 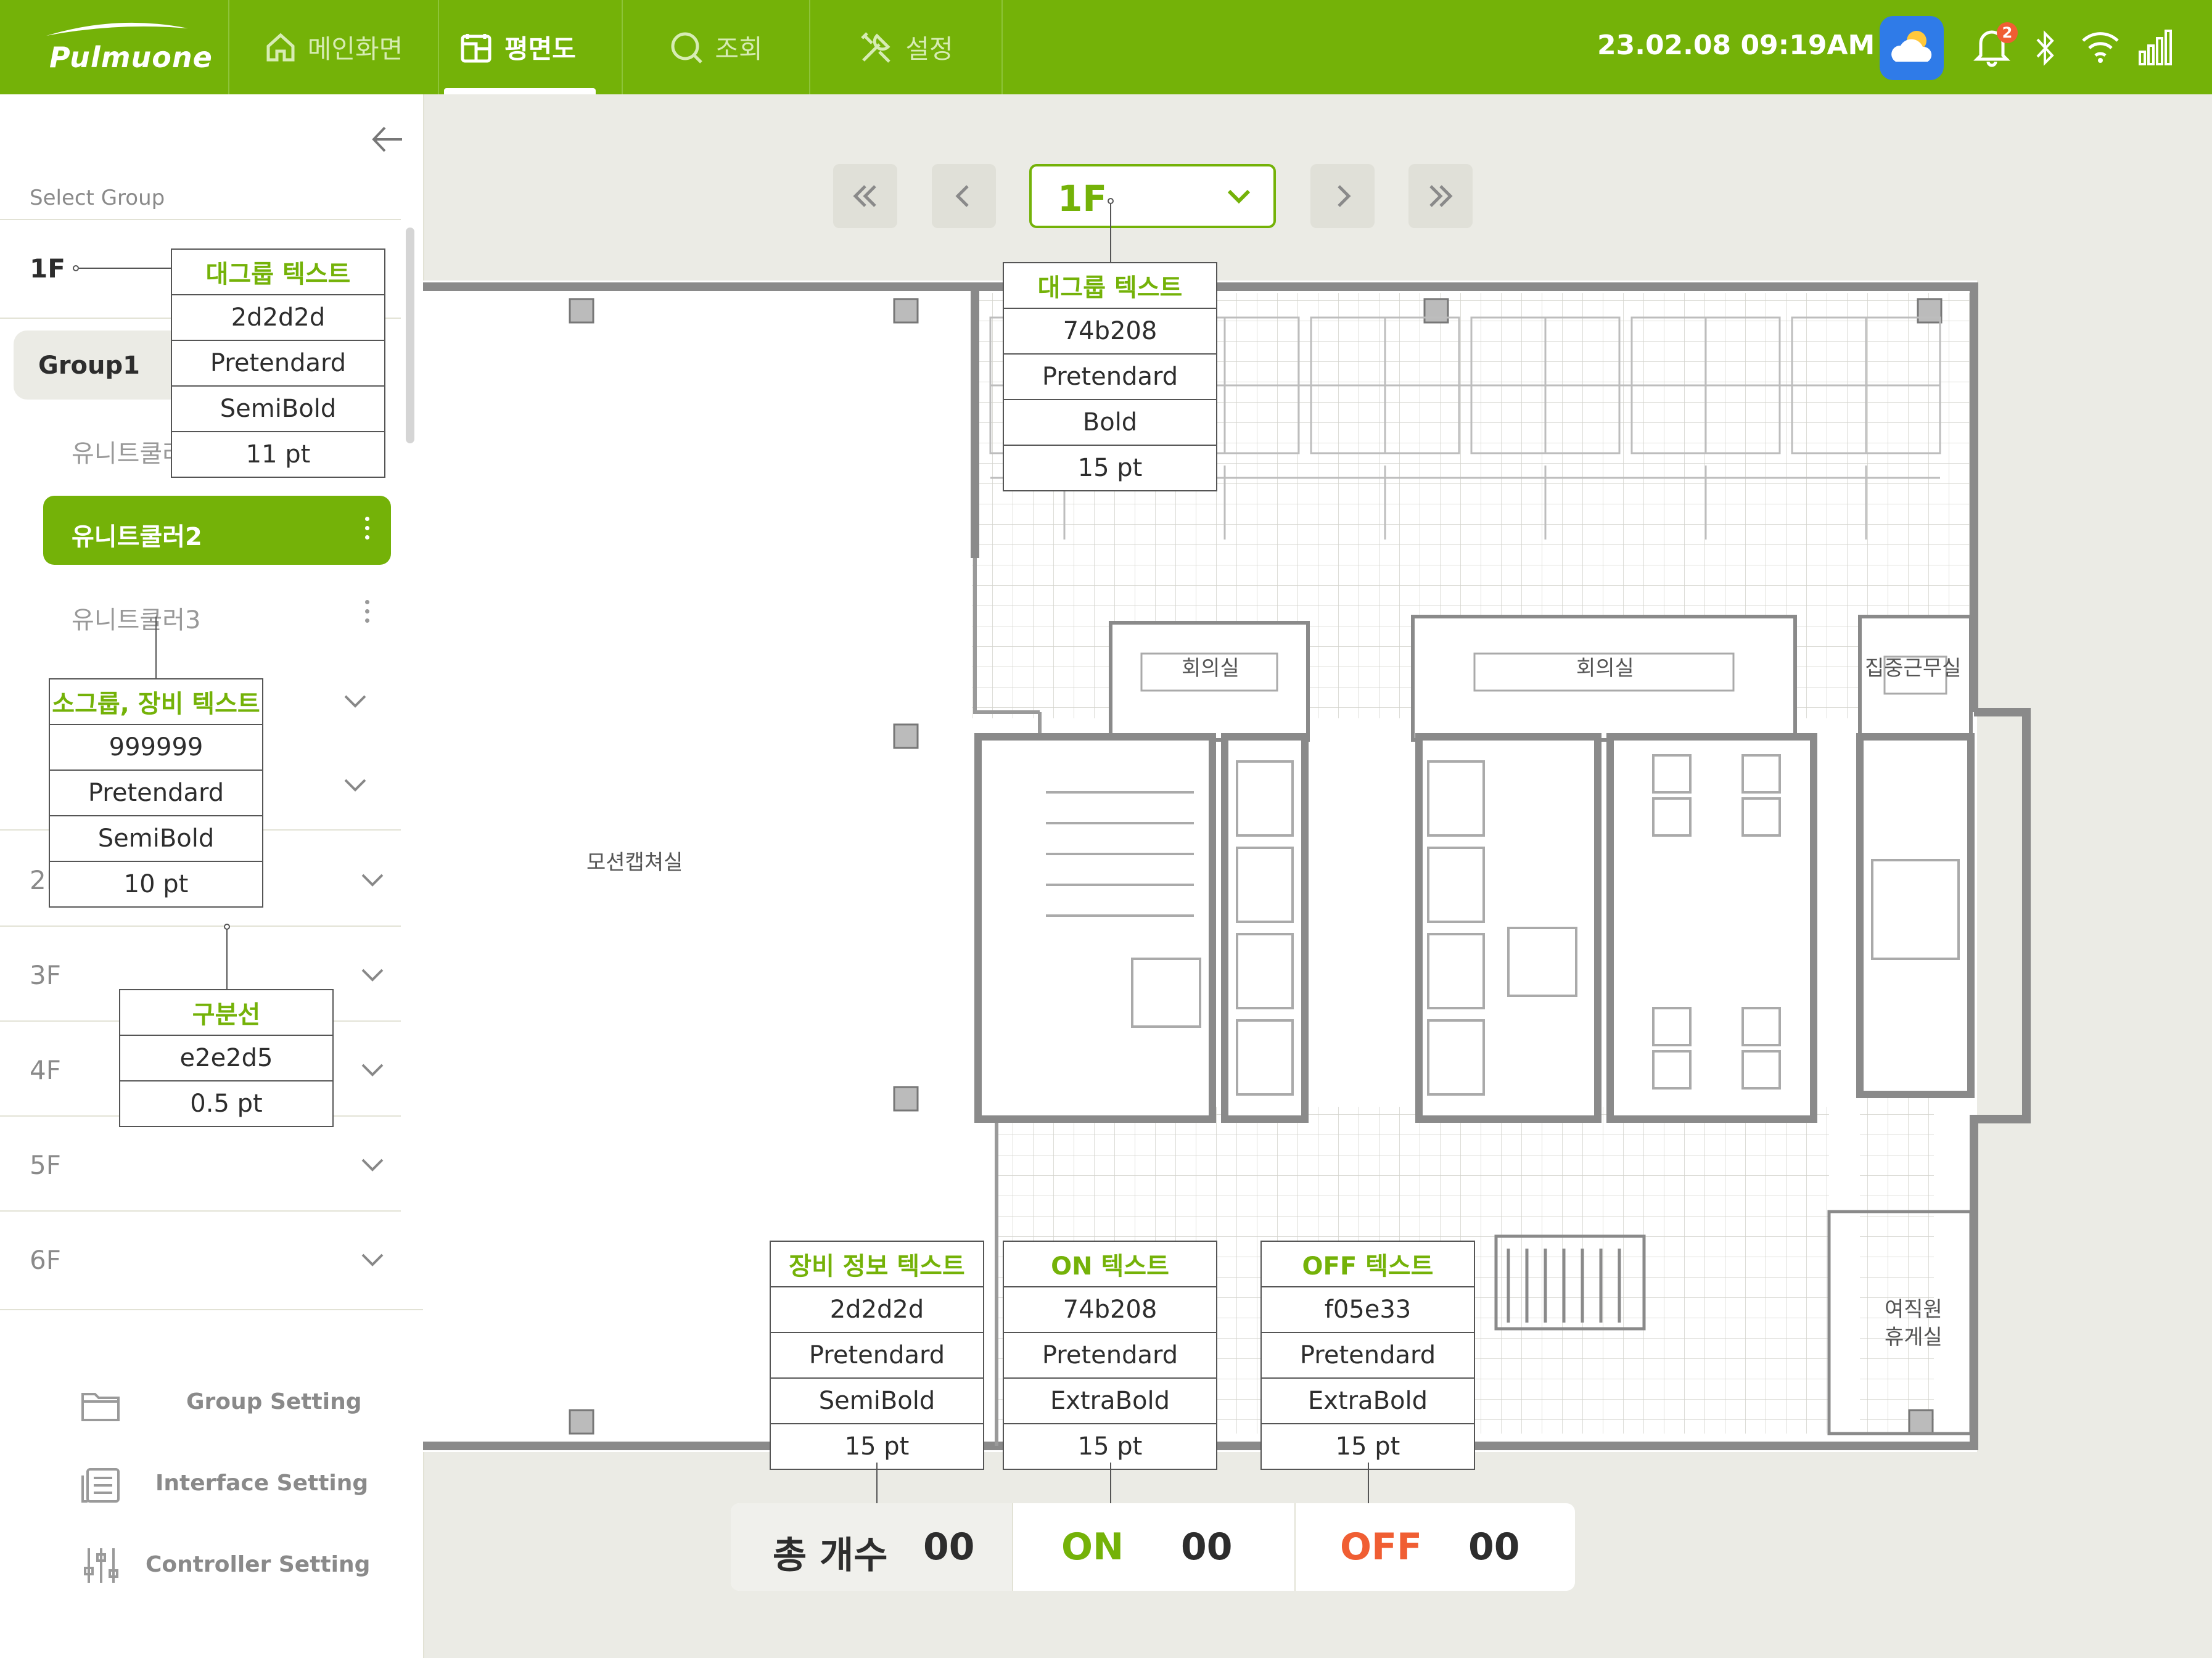 I want to click on floor-select: 1F, so click(x=1152, y=196).